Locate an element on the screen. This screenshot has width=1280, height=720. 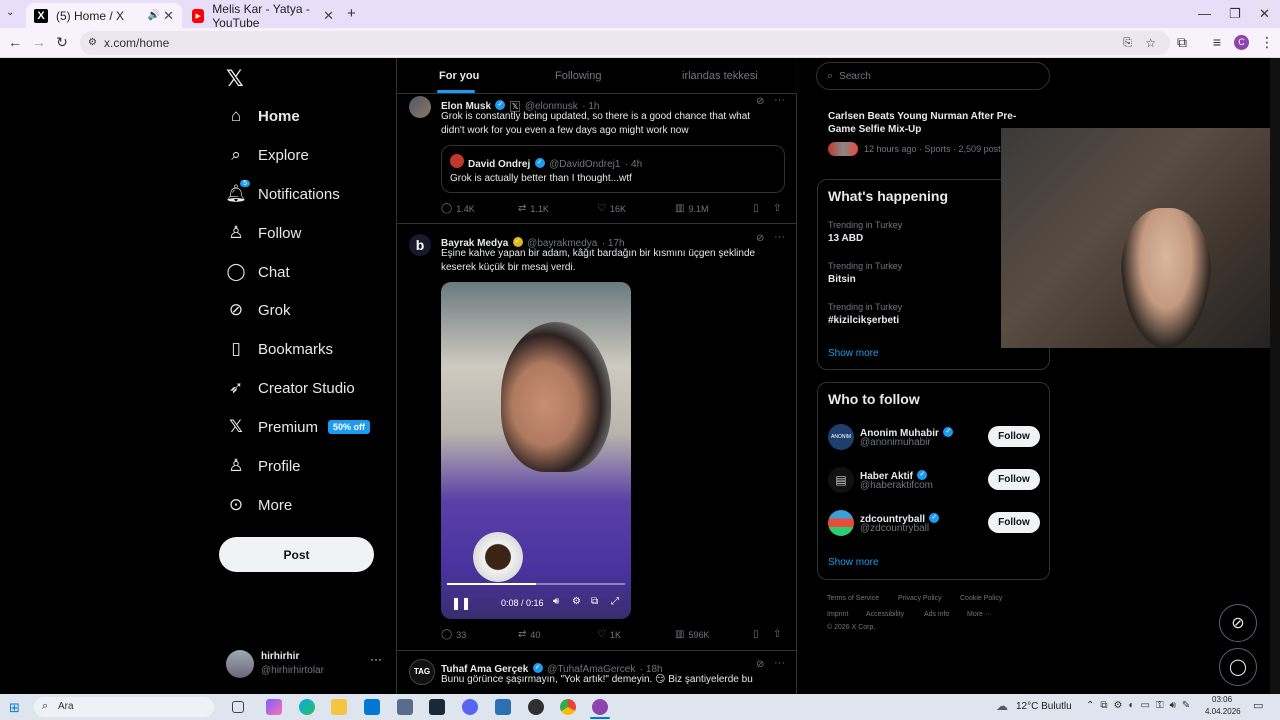
like-button: ♡ 16K is located at coordinates (611, 208).